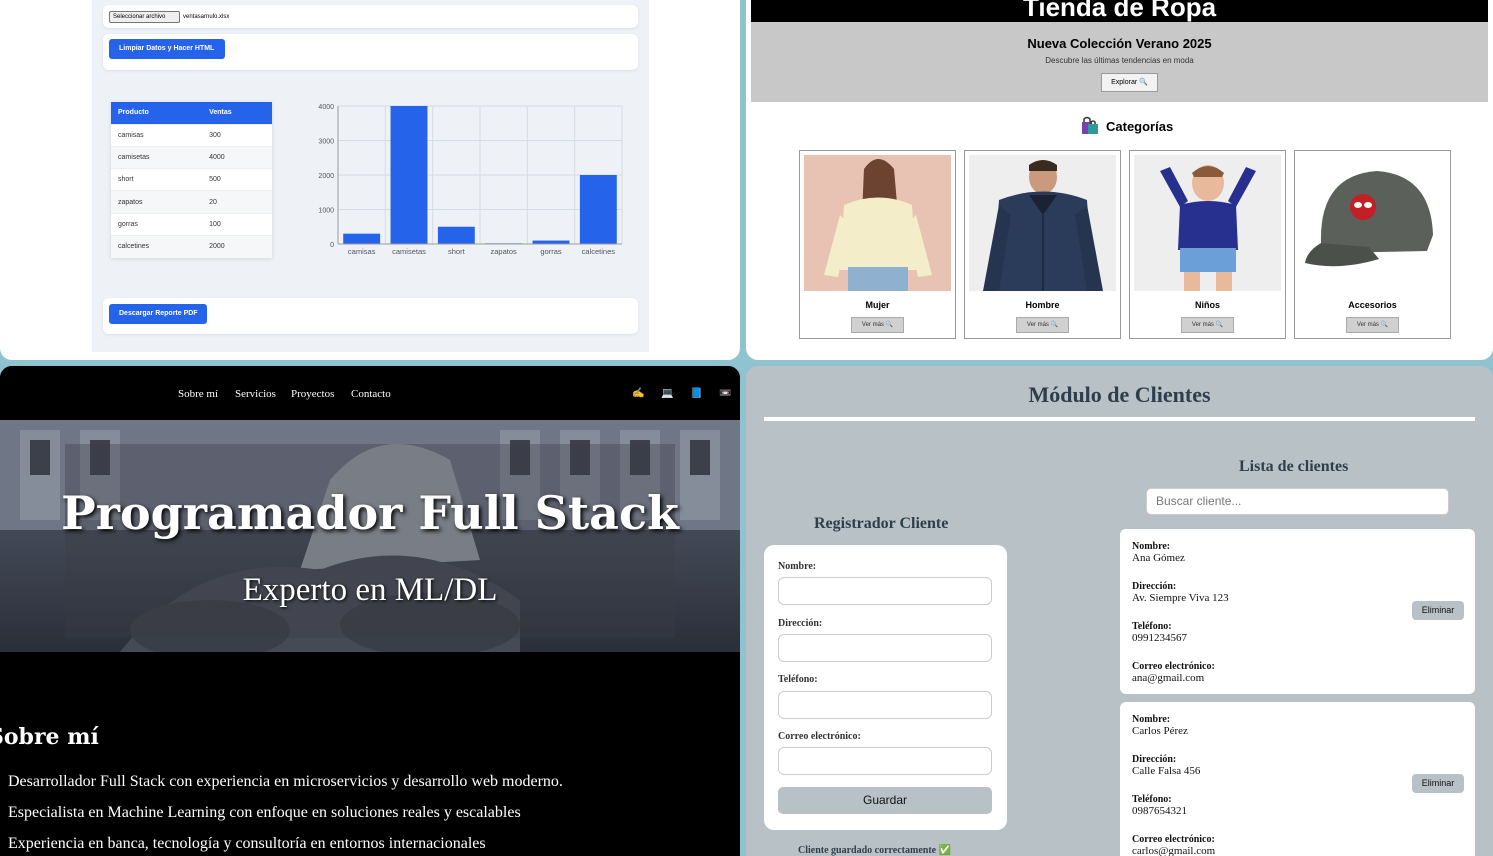 The image size is (1493, 856). What do you see at coordinates (158, 314) in the screenshot?
I see `download-pdf-button: Descargar Reporte PDF` at bounding box center [158, 314].